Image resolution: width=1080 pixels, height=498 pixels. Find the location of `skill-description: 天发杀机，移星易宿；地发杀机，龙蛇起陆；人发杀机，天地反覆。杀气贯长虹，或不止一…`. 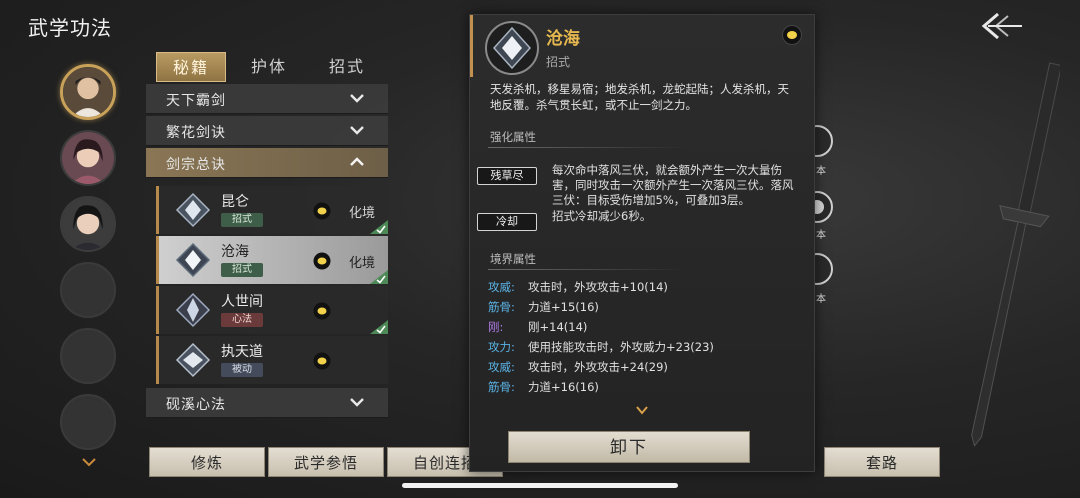

skill-description: 天发杀机，移星易宿；地发杀机，龙蛇起陆；人发杀机，天地反覆。杀气贯长虹，或不止一… is located at coordinates (639, 97).